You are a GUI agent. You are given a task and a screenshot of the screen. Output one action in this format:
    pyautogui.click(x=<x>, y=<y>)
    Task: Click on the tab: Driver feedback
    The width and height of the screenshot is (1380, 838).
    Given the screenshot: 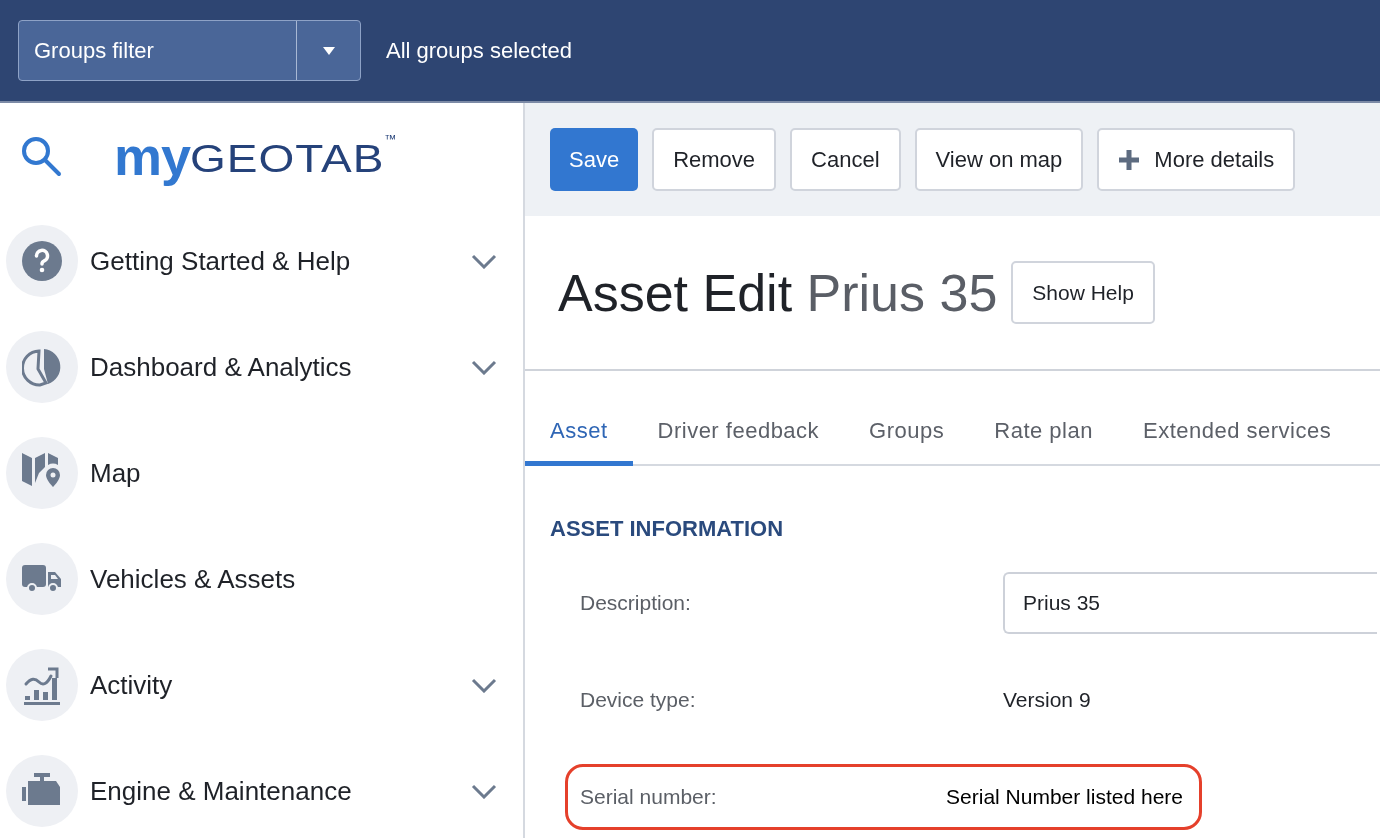 What is the action you would take?
    pyautogui.click(x=738, y=418)
    